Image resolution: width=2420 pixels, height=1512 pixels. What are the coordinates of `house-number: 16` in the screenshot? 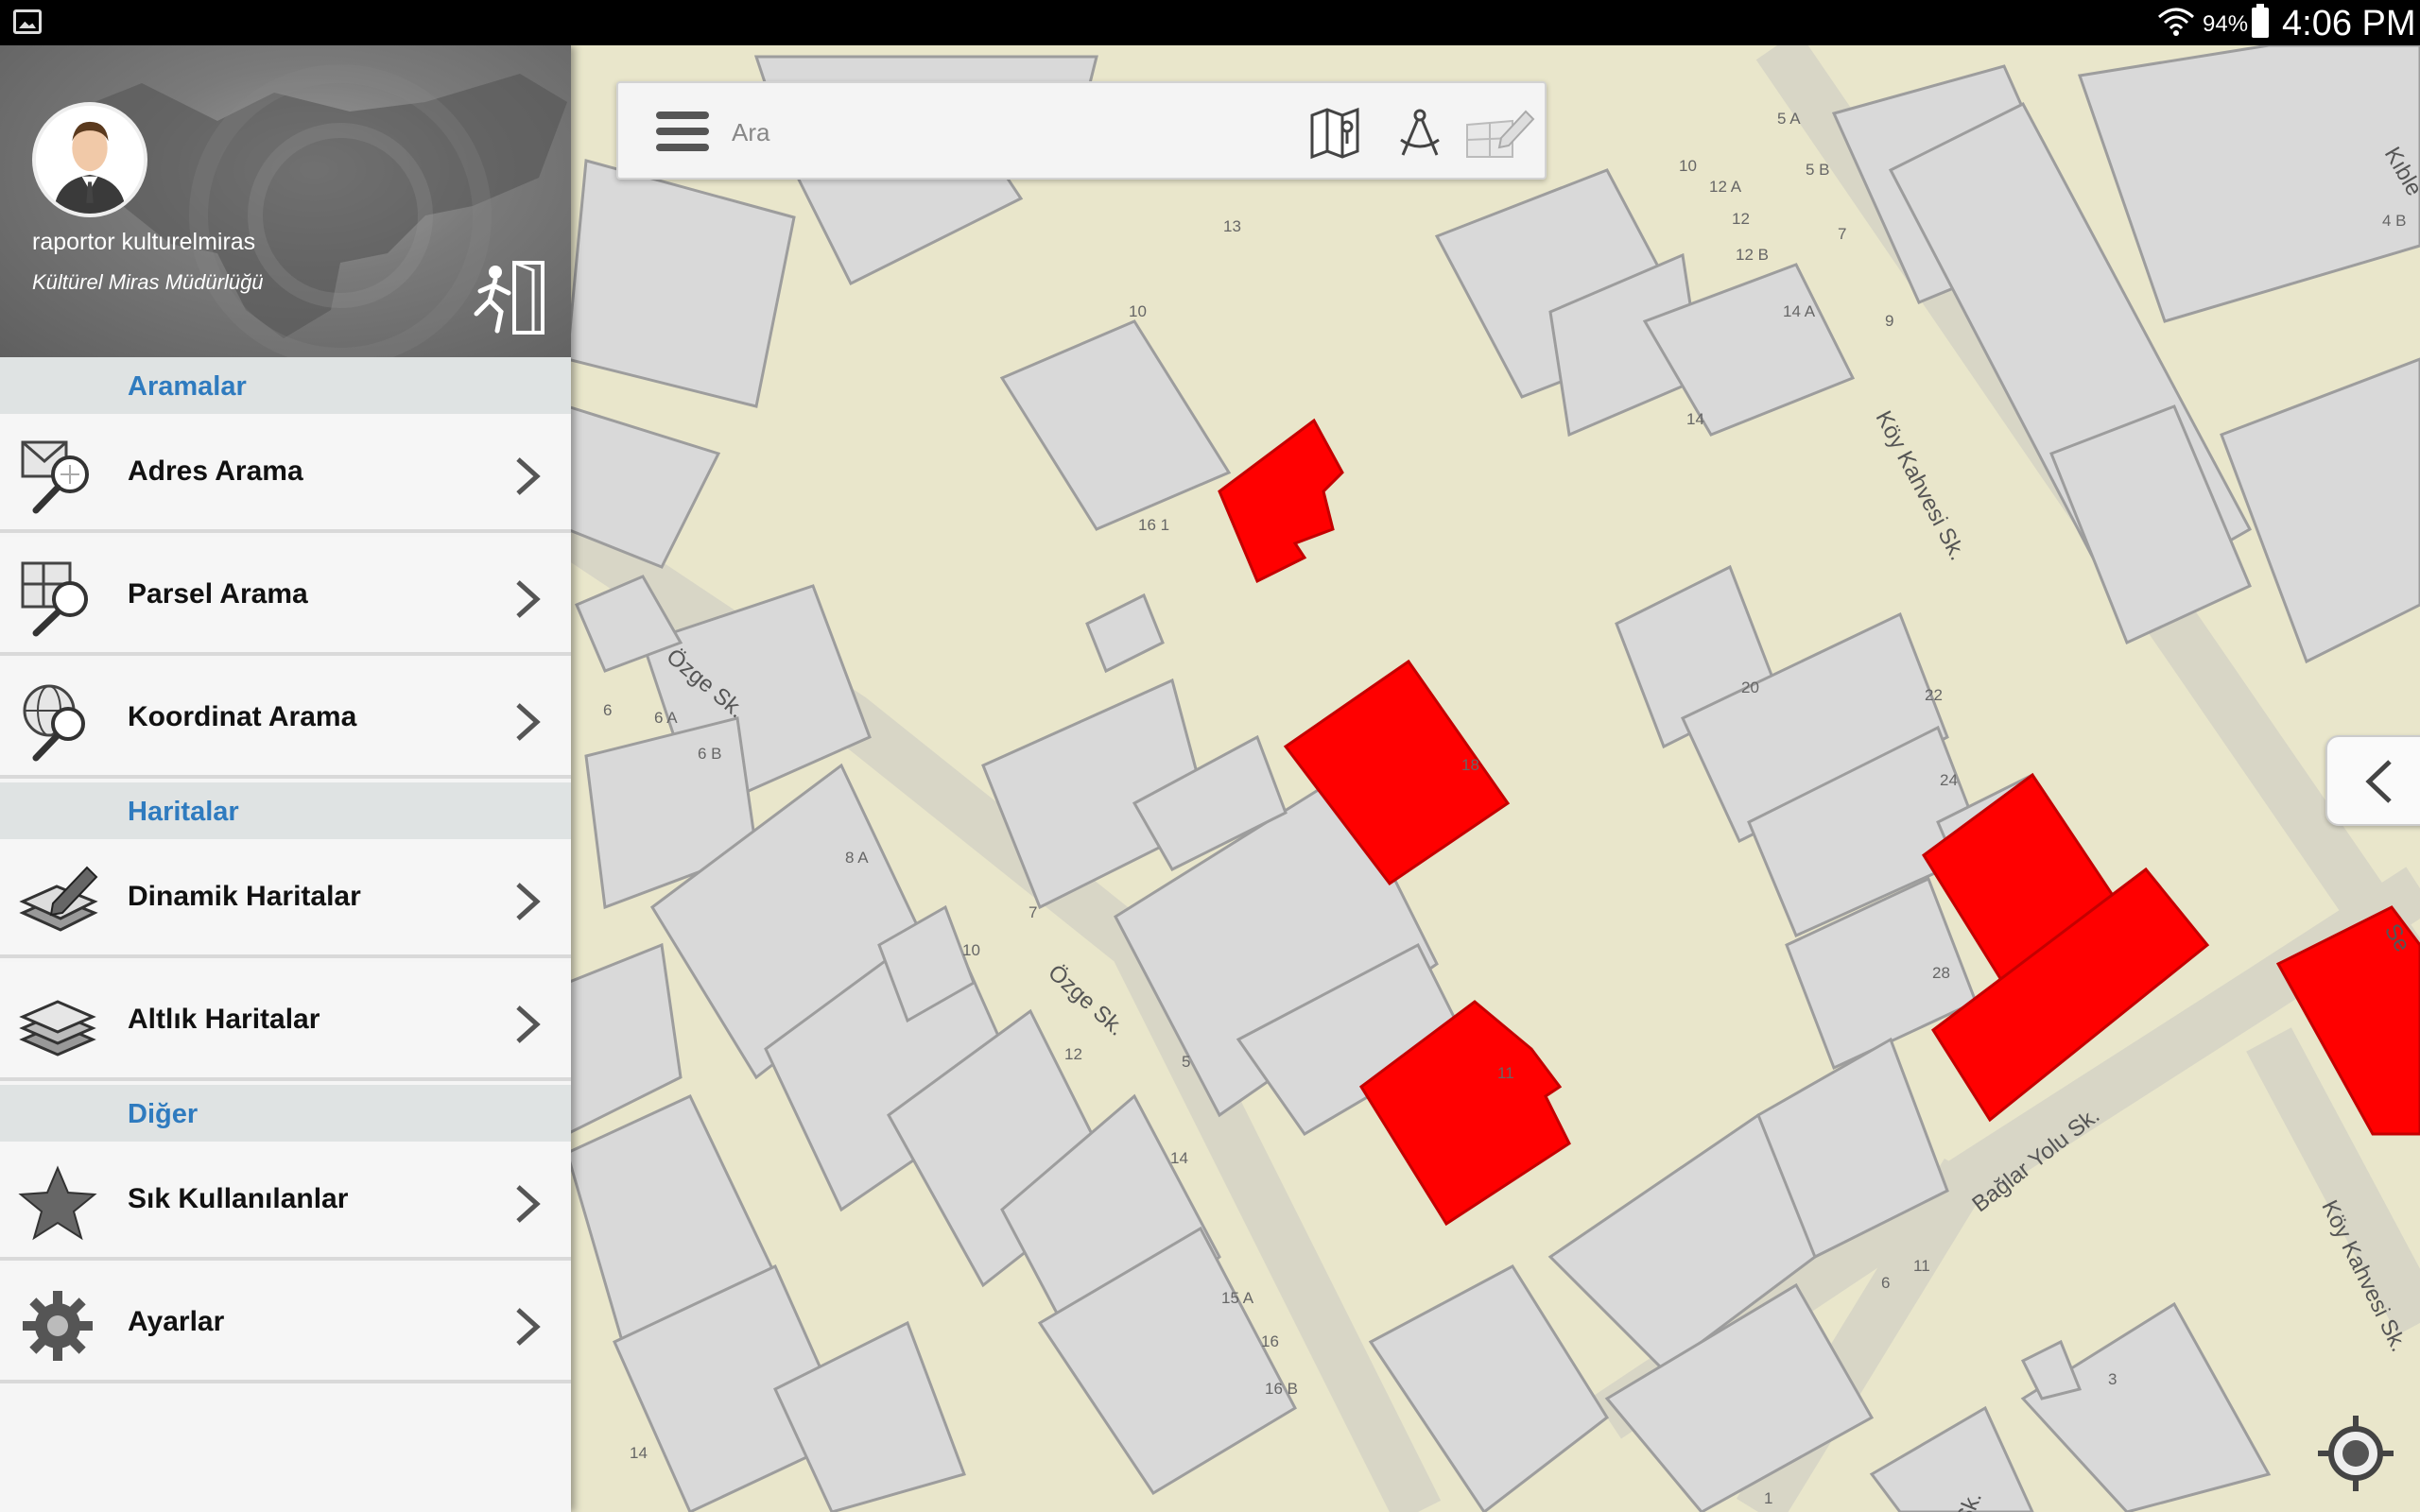 It's located at (1270, 1341).